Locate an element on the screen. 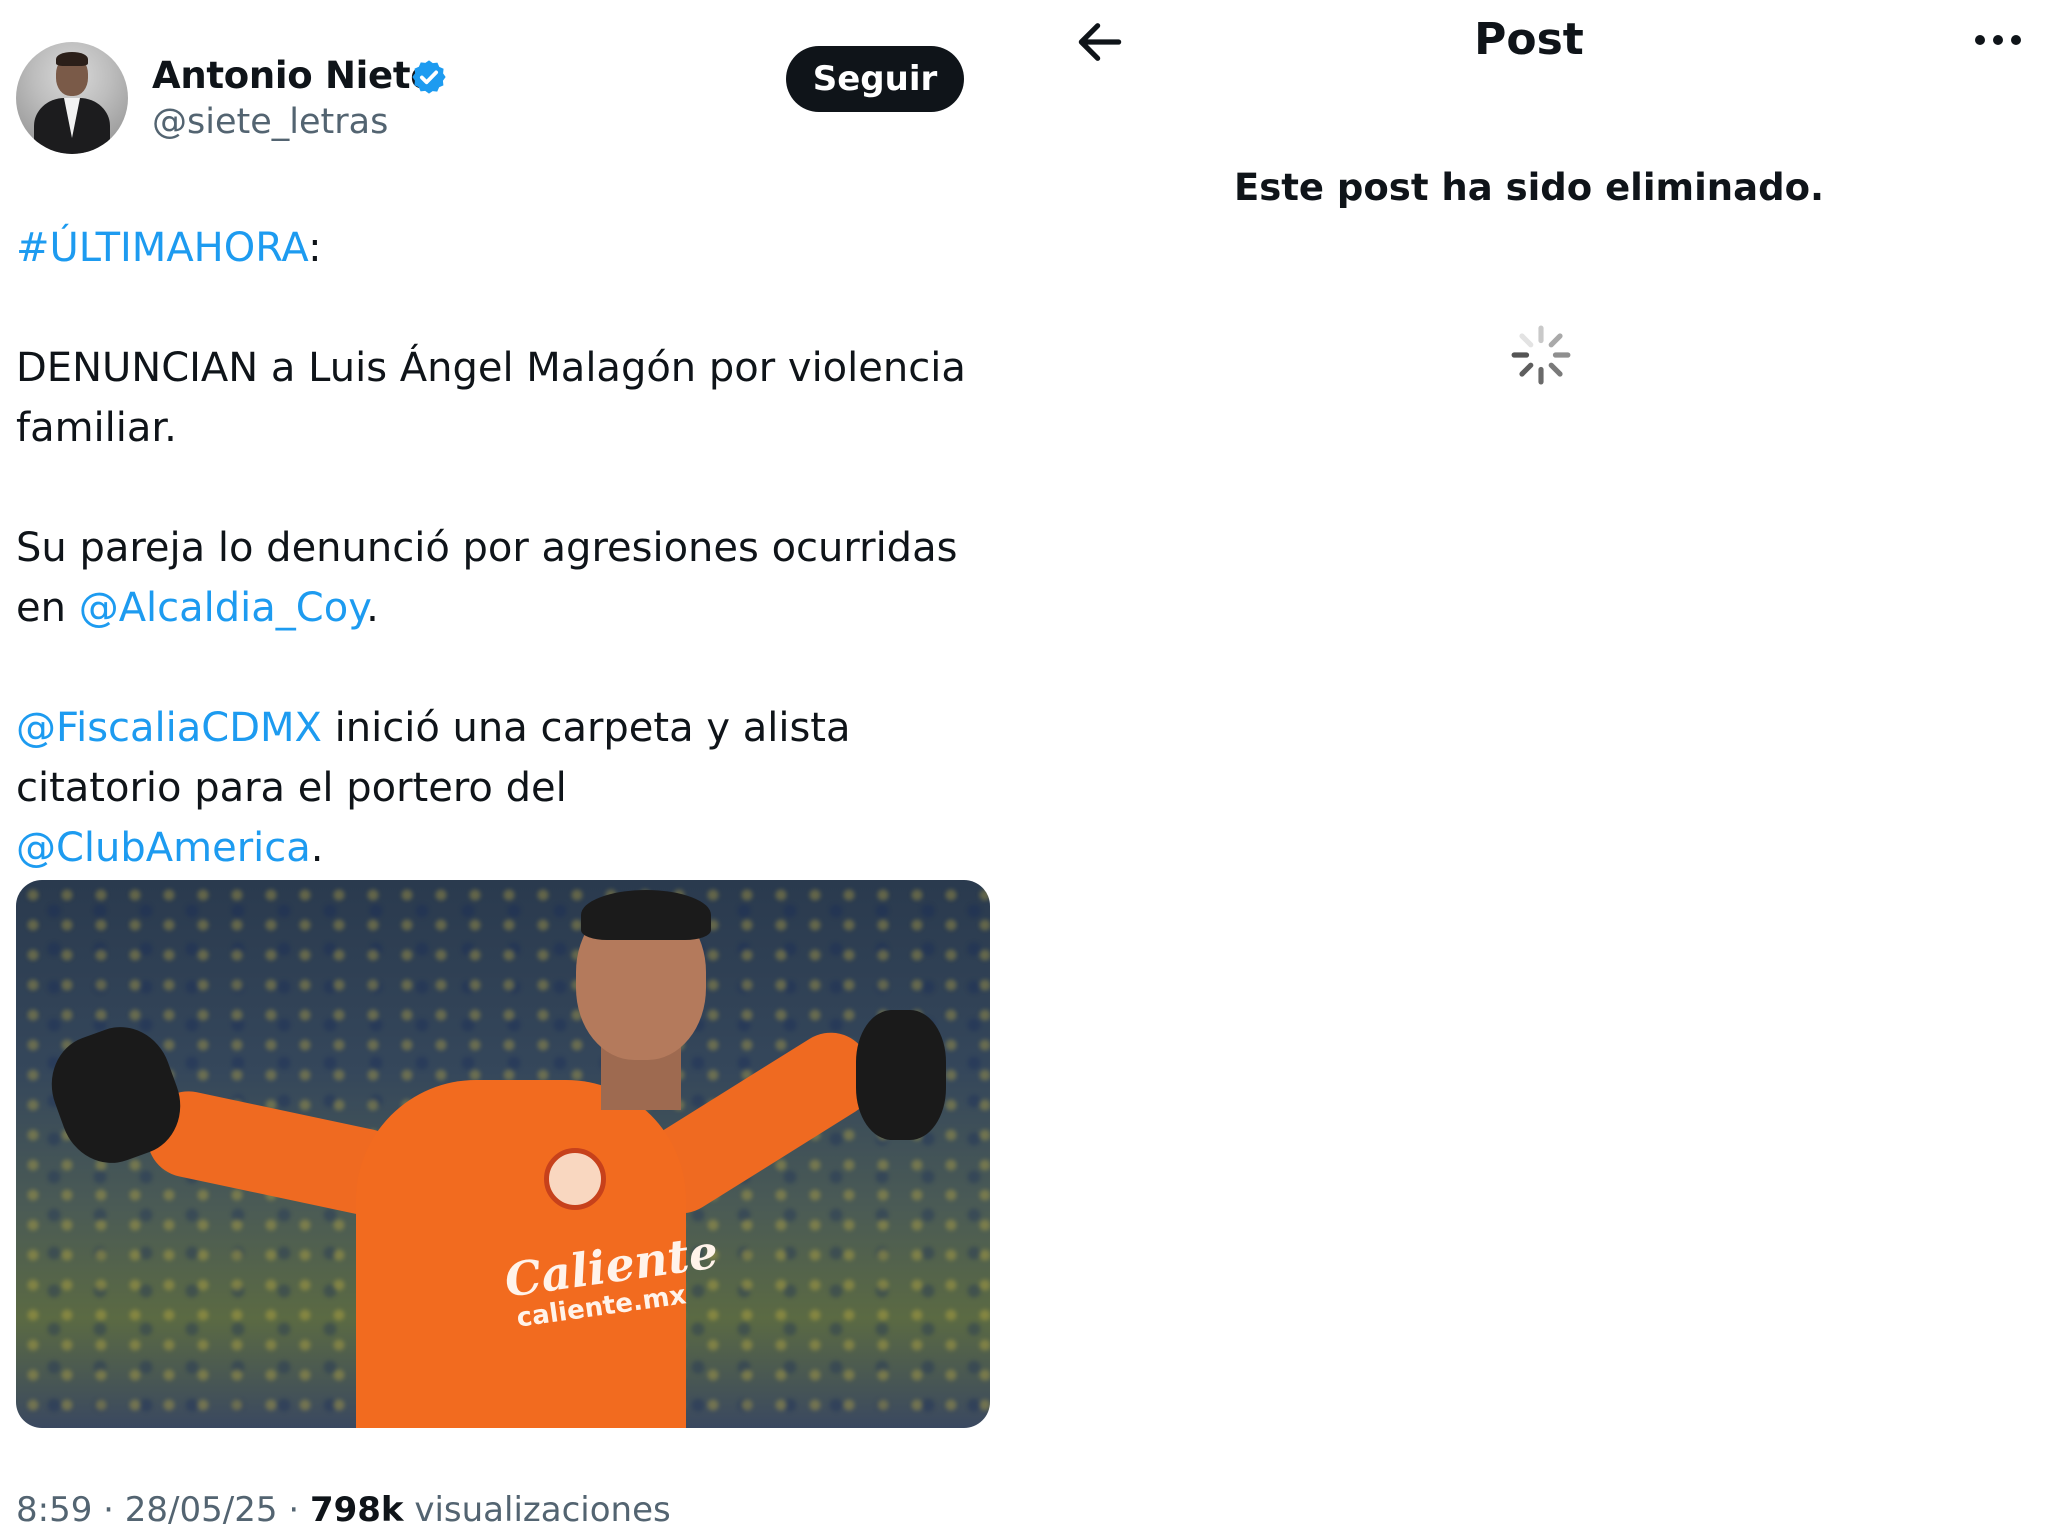 The image size is (2048, 1534). tweet-meta: 8:59 · 28/05/25 · 798k visualizaciones is located at coordinates (343, 1510).